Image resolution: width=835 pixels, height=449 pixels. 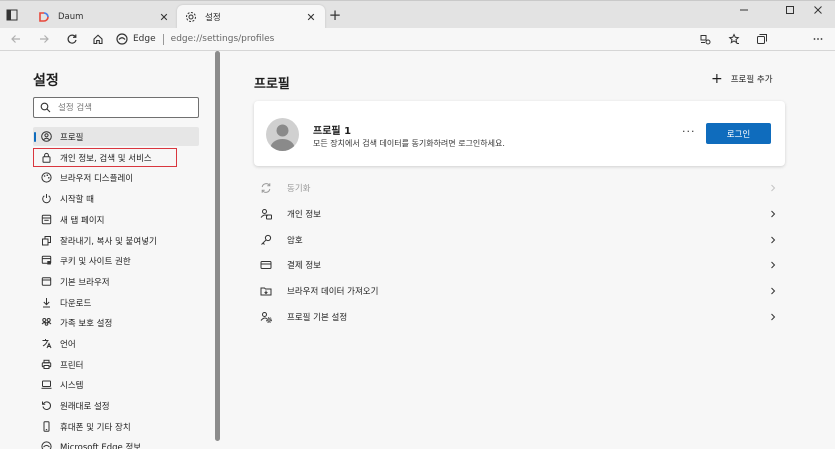 What do you see at coordinates (282, 134) in the screenshot?
I see `avatar` at bounding box center [282, 134].